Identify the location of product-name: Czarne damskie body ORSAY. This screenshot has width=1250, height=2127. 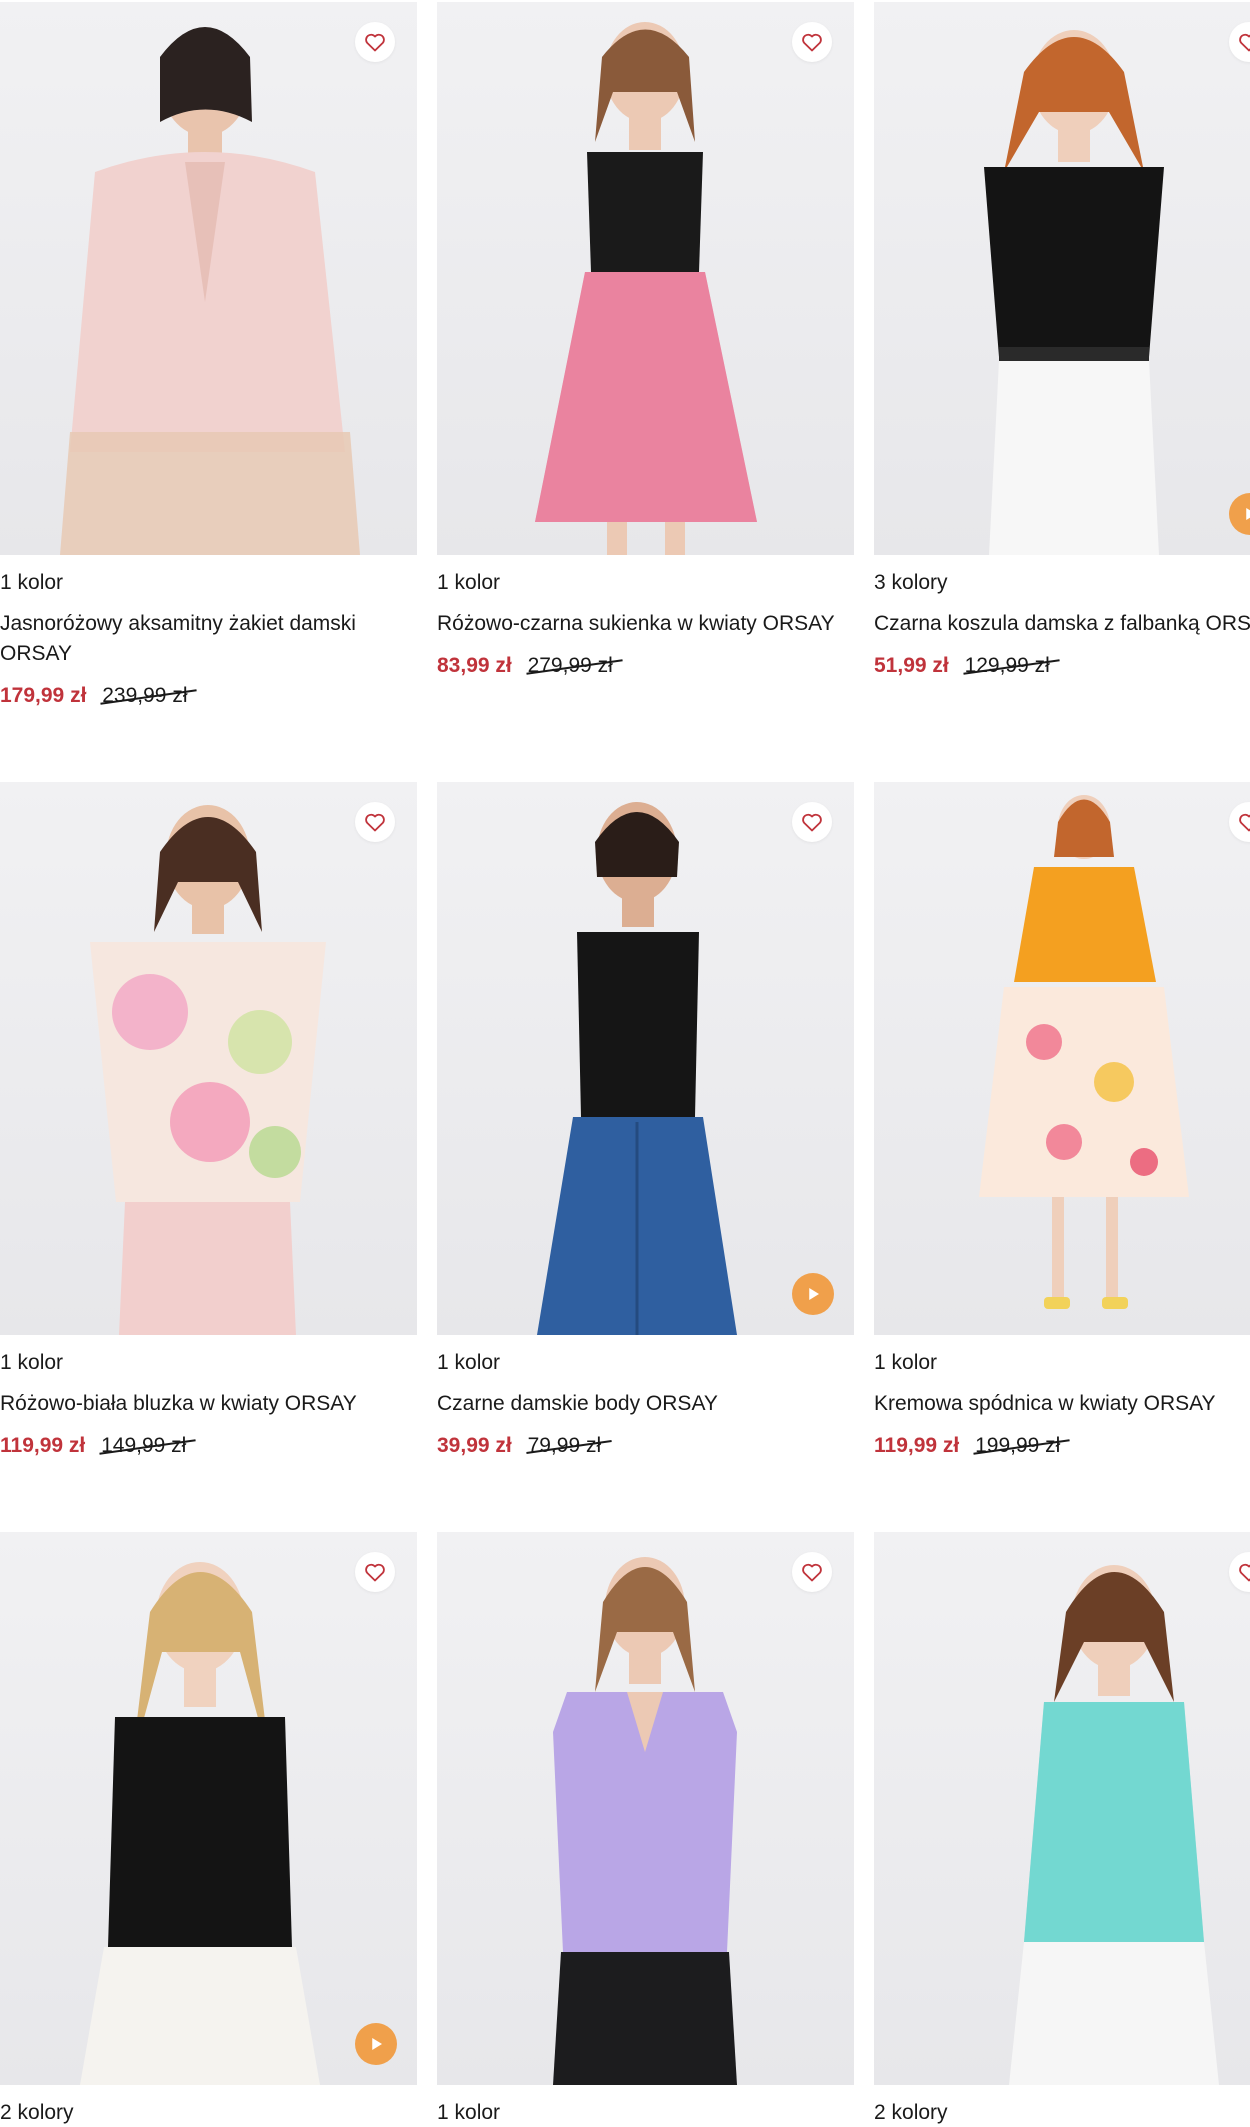
(645, 1404).